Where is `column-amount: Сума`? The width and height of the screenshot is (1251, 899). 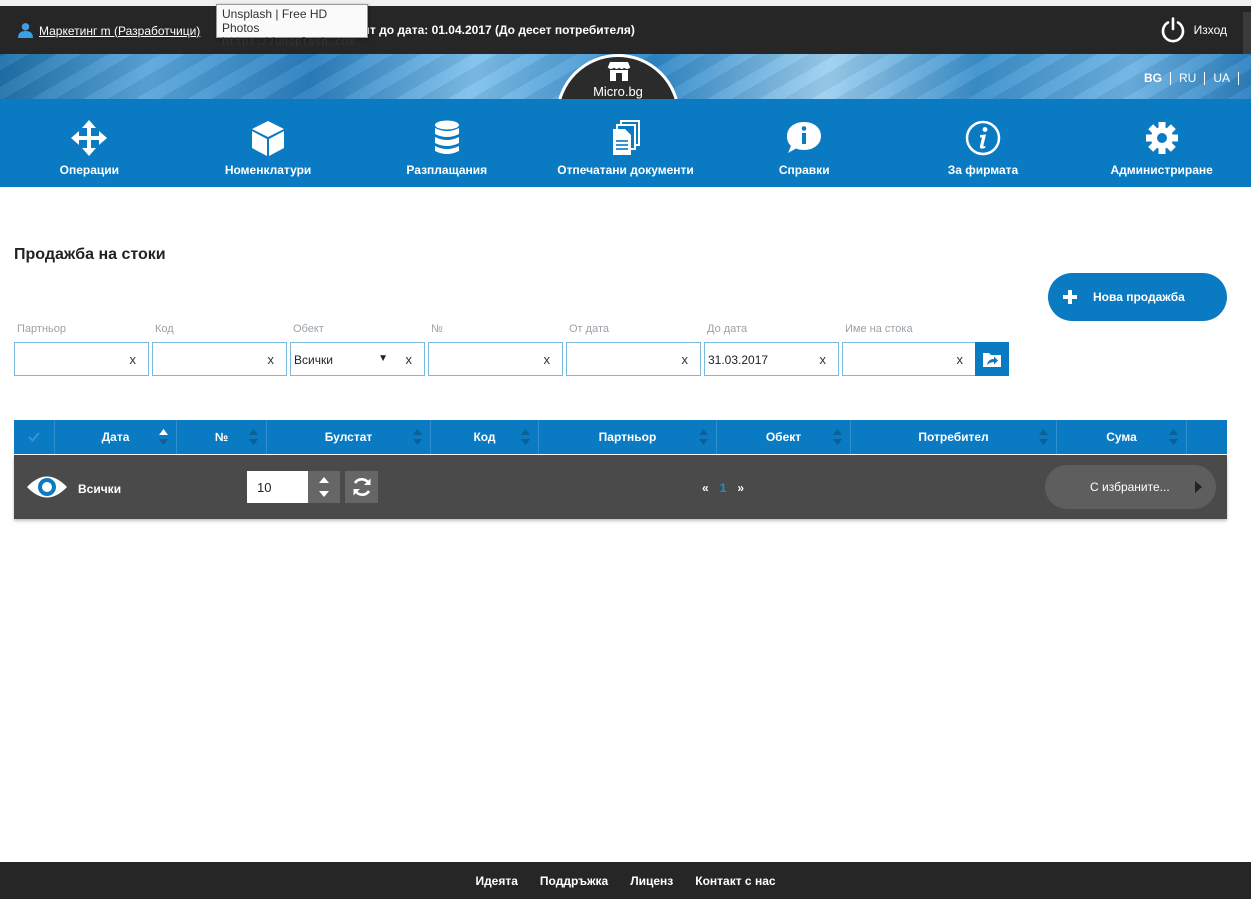 column-amount: Сума is located at coordinates (1122, 437).